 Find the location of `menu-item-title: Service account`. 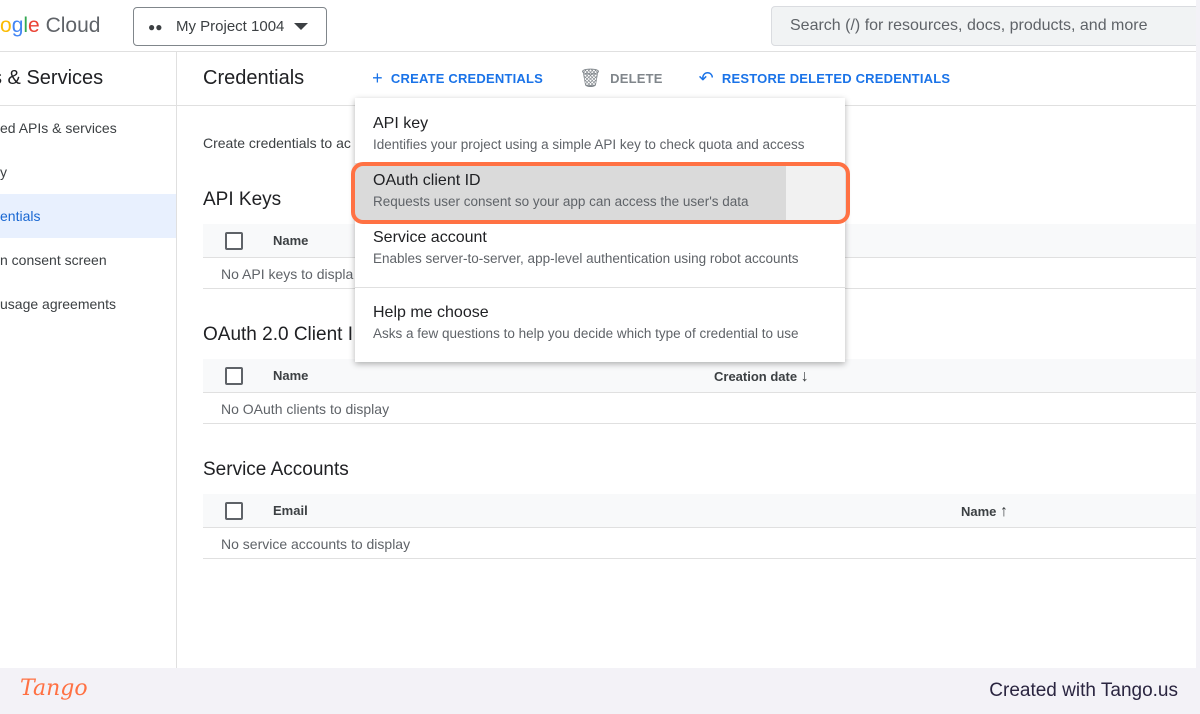

menu-item-title: Service account is located at coordinates (430, 237).